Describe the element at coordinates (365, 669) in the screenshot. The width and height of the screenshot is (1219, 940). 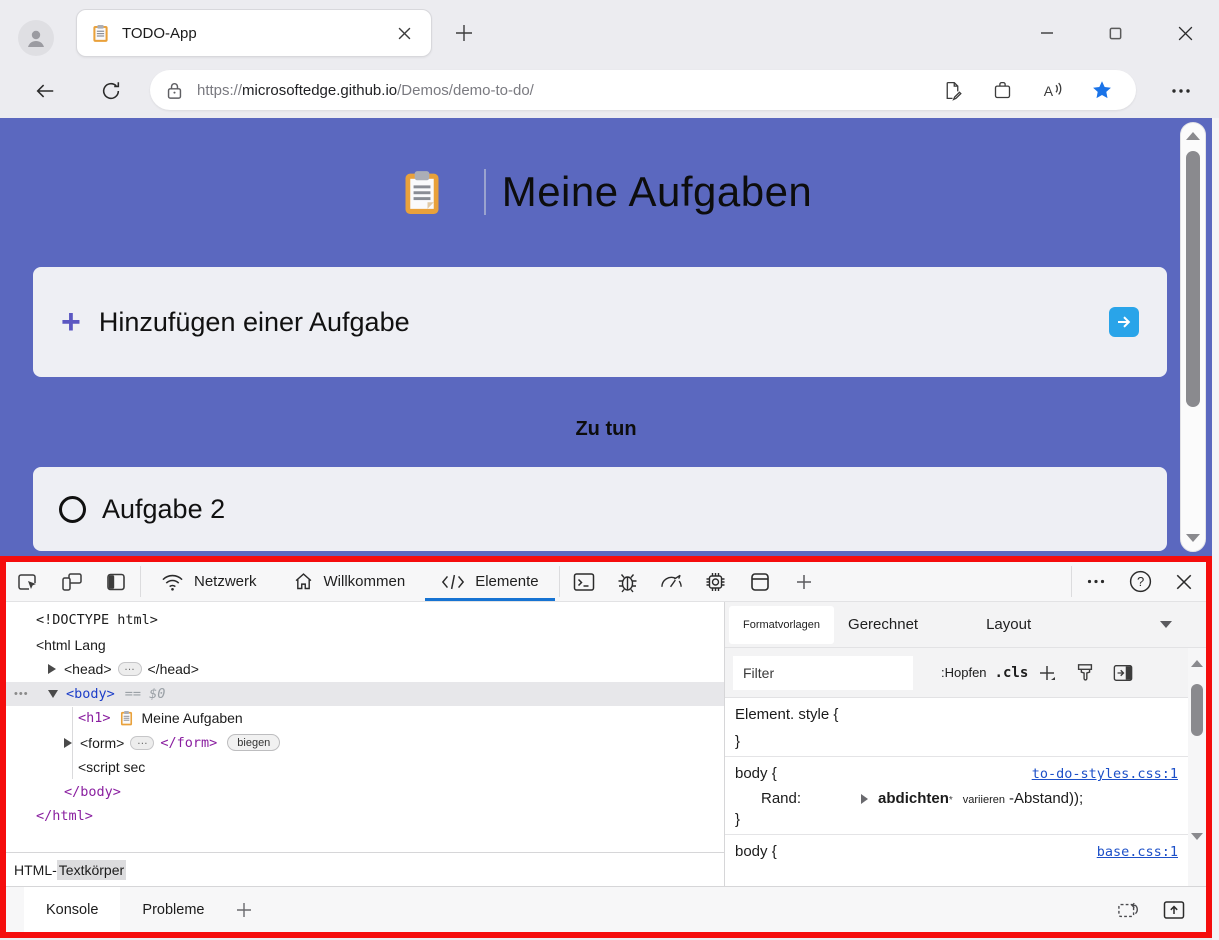
I see `dom-row-head: <head> … </head>` at that location.